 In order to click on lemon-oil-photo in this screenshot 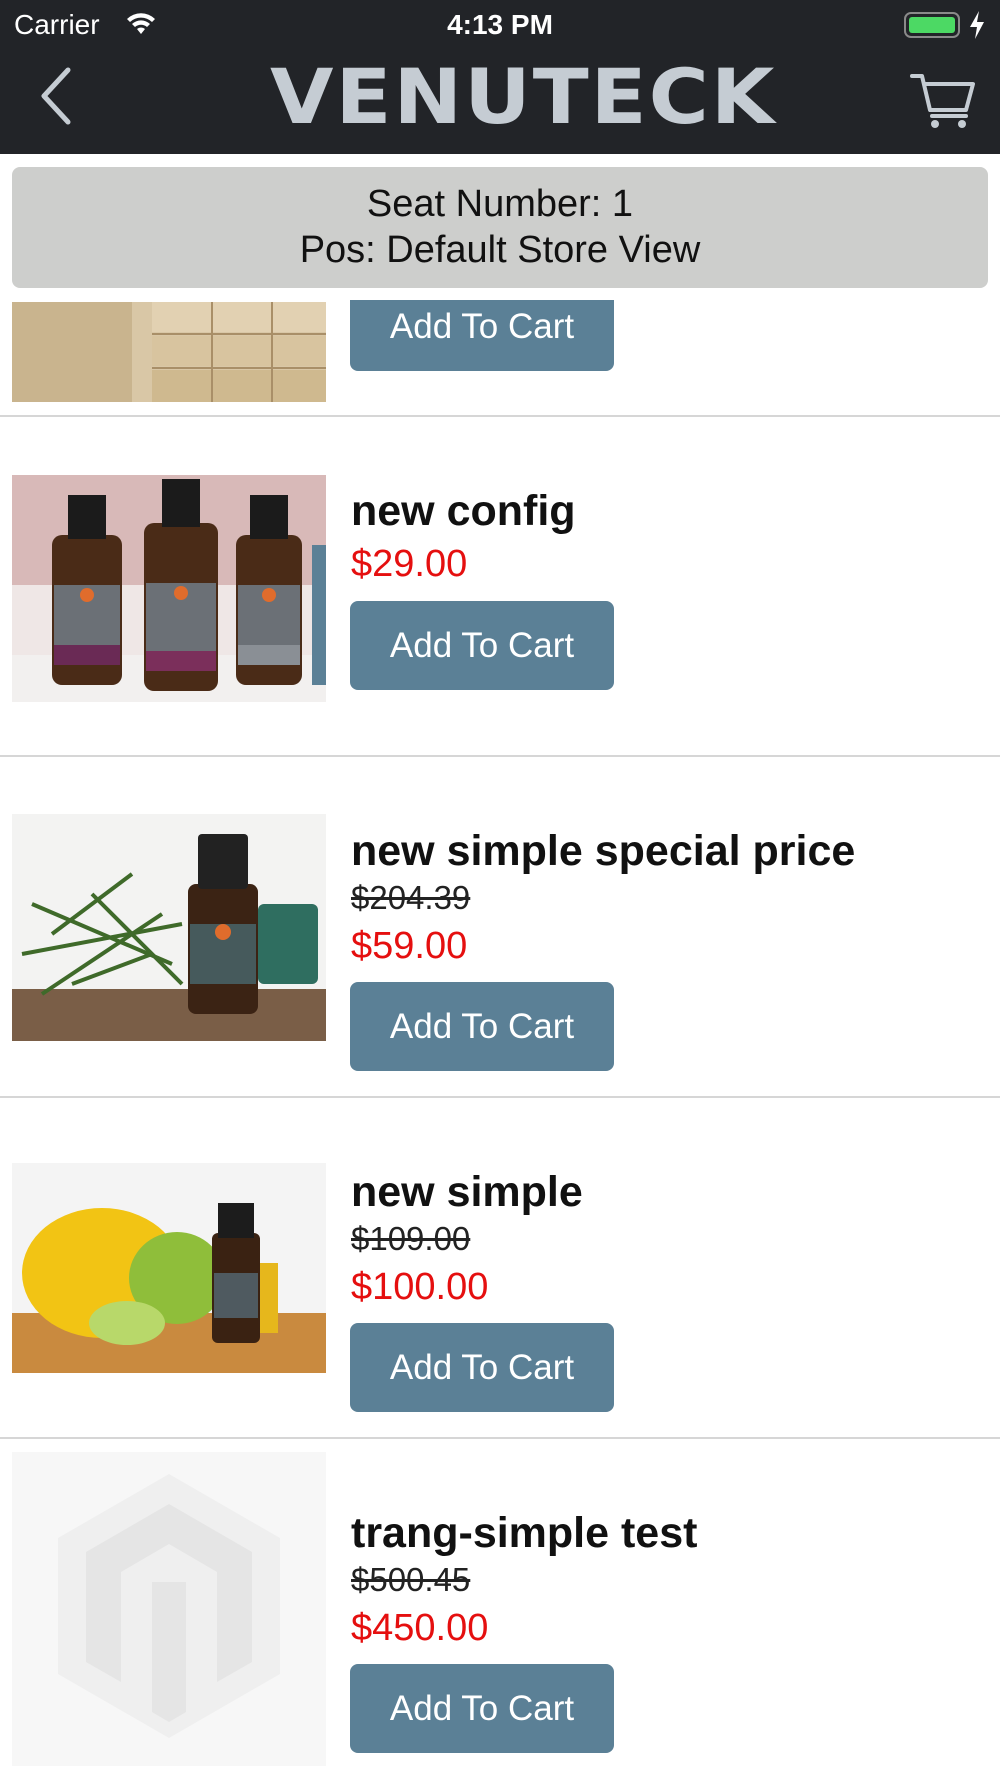, I will do `click(169, 1268)`.